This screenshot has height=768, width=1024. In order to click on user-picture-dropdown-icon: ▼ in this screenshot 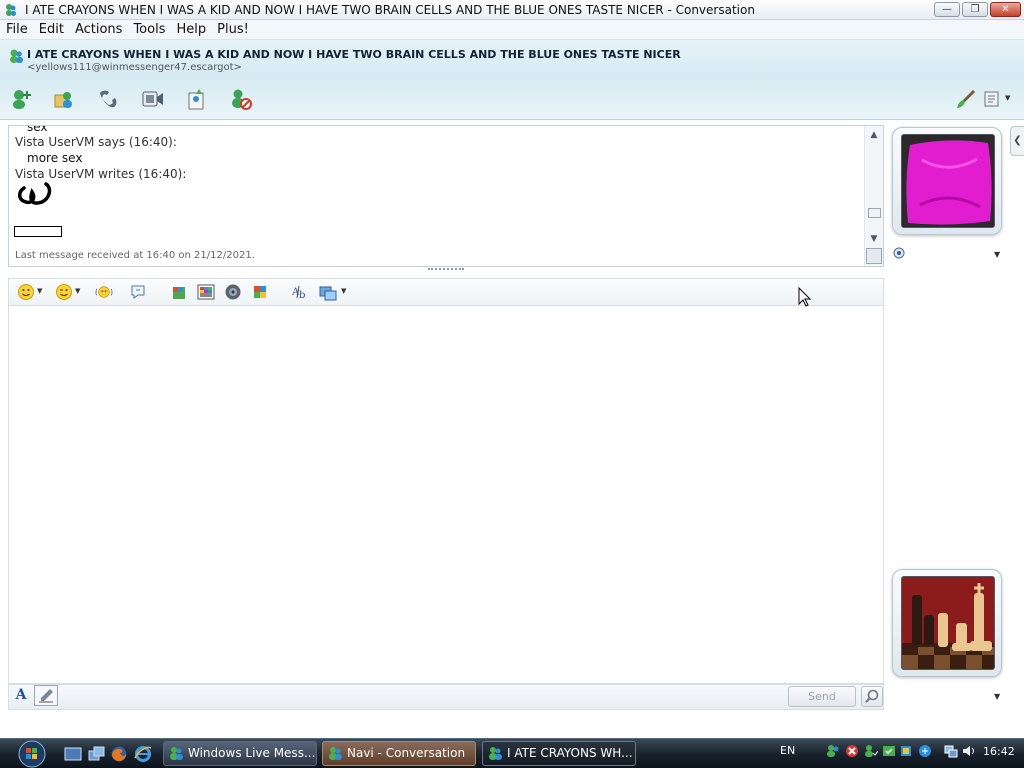, I will do `click(998, 696)`.